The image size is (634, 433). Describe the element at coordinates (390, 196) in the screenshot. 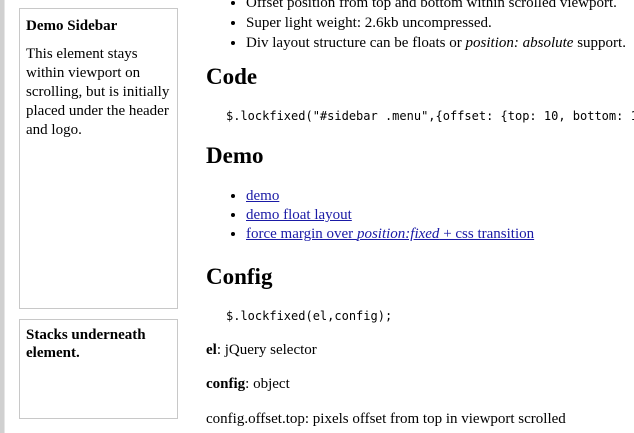

I see `list-item: demo` at that location.